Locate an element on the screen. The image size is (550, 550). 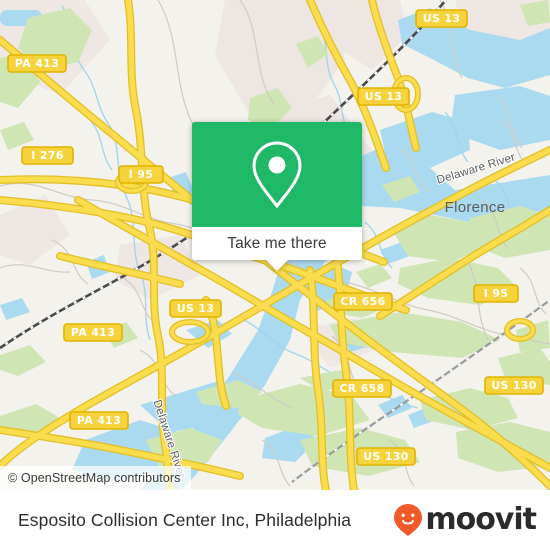
road-shield: I 276 is located at coordinates (47, 155).